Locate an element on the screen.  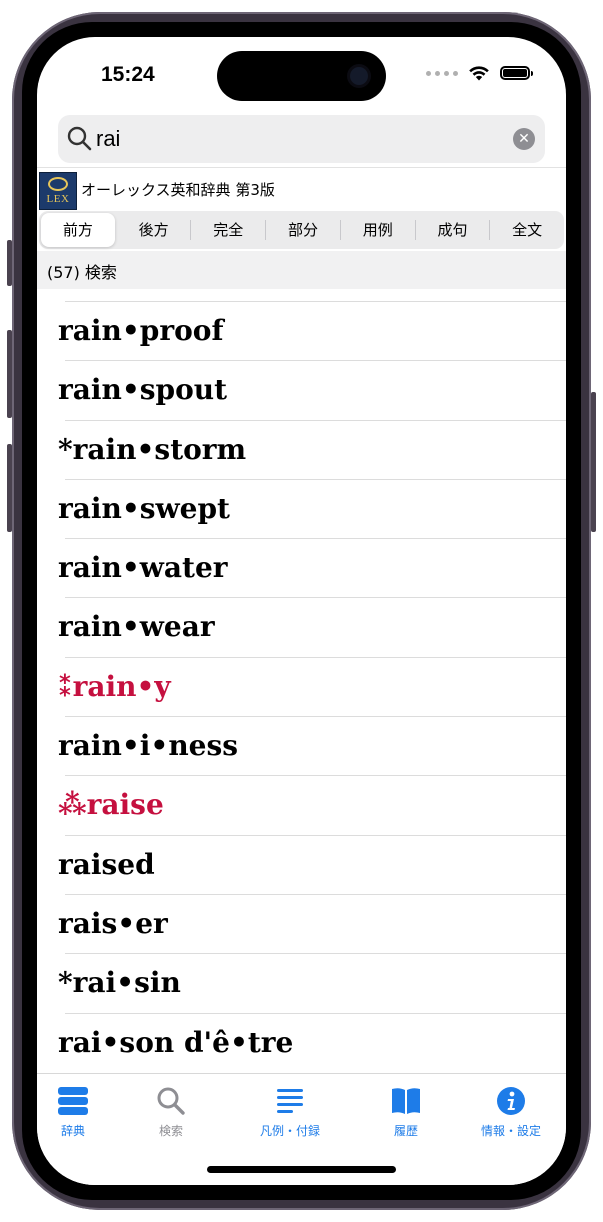
action-button is located at coordinates (9, 263).